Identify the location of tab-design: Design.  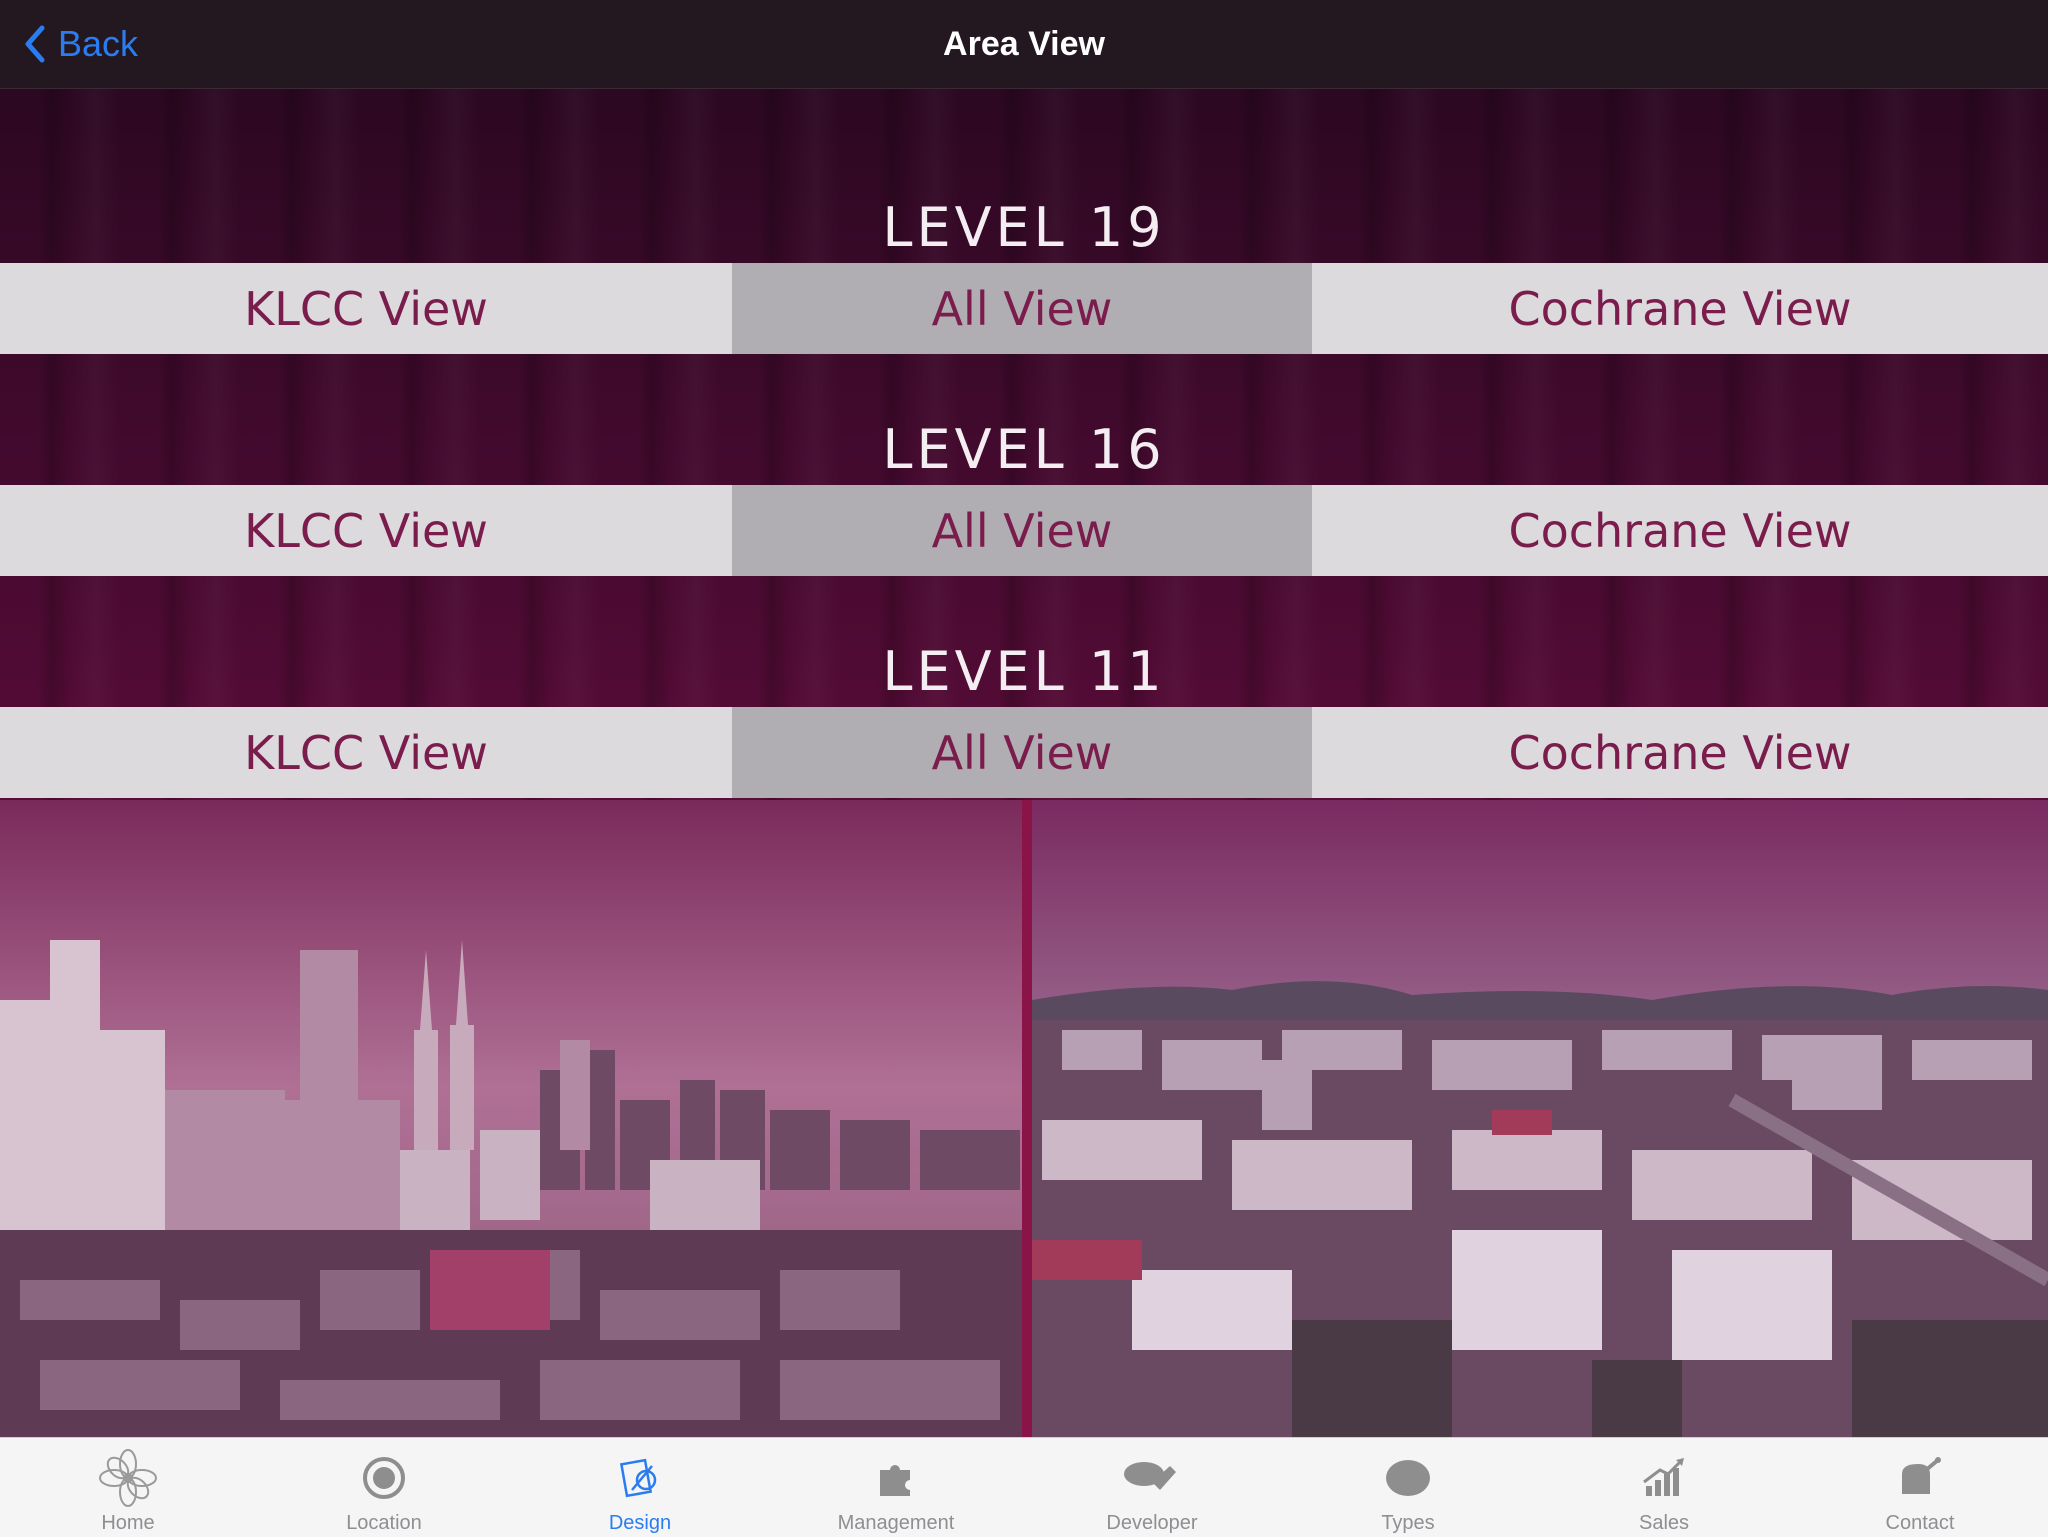
(640, 1487).